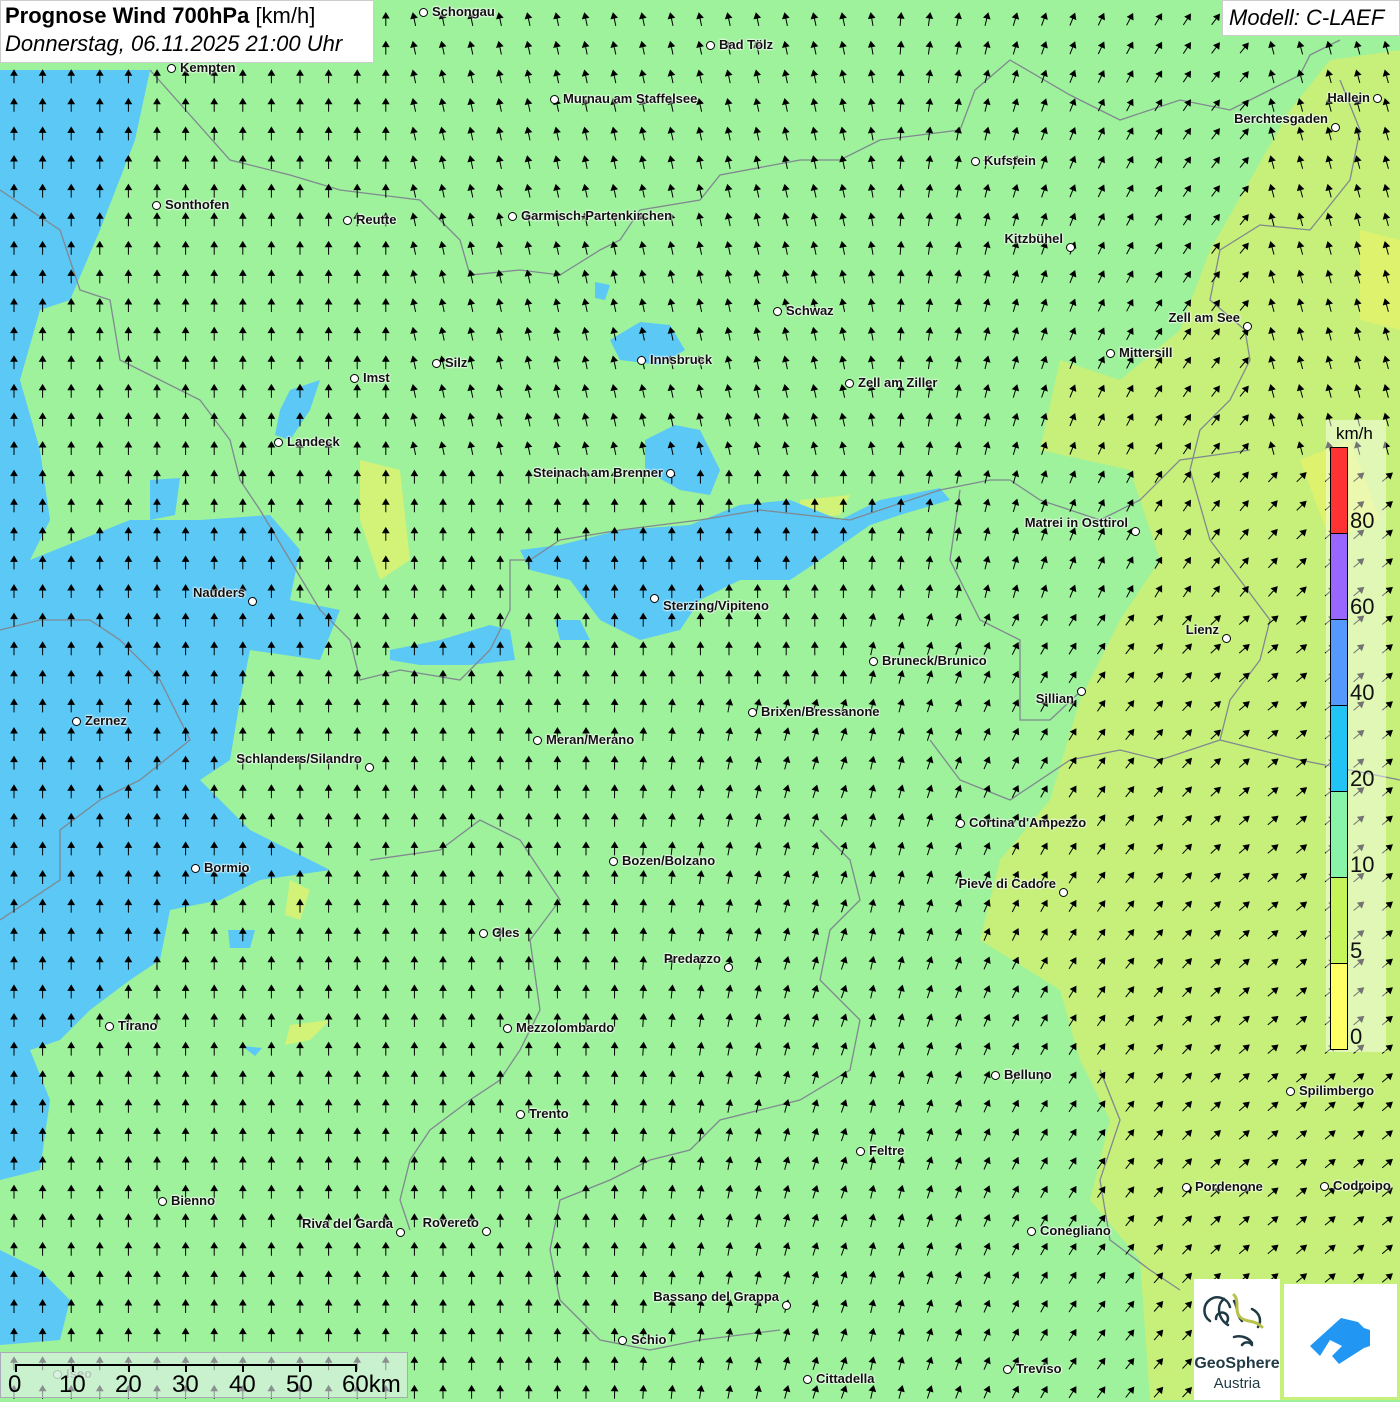 Image resolution: width=1400 pixels, height=1402 pixels. I want to click on scale-label: 30, so click(185, 1384).